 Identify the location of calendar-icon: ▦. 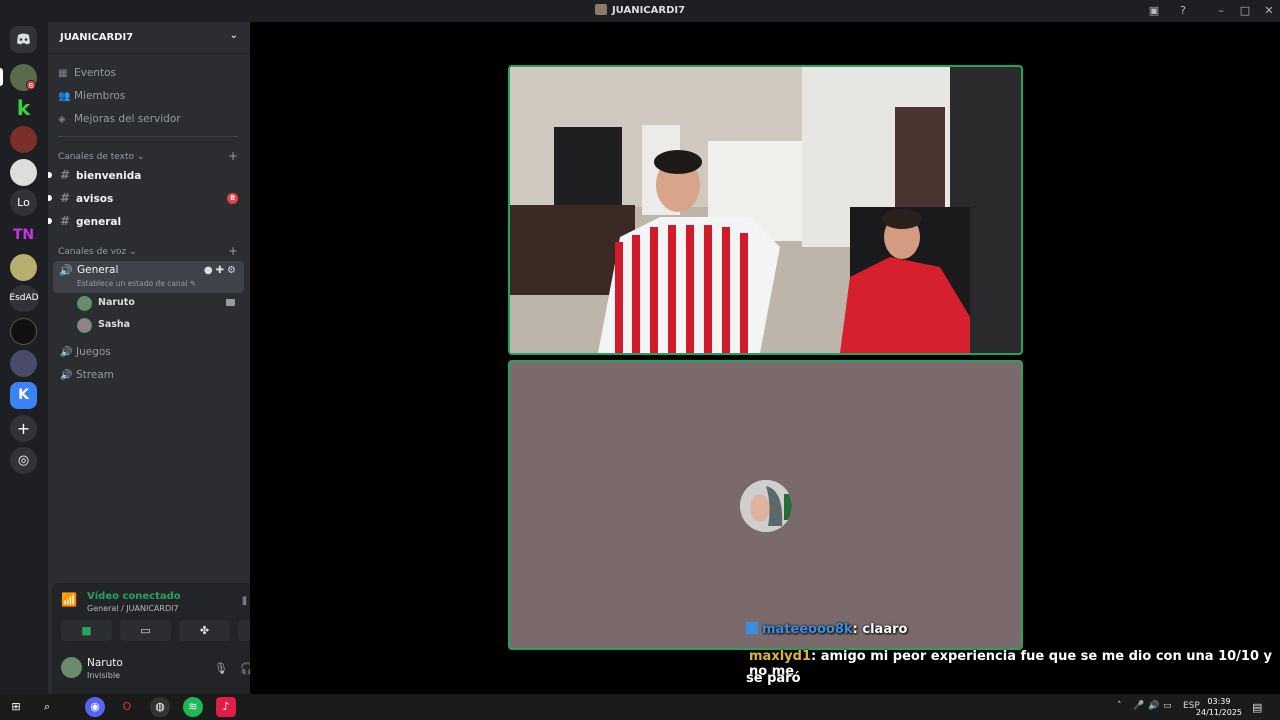
(63, 73).